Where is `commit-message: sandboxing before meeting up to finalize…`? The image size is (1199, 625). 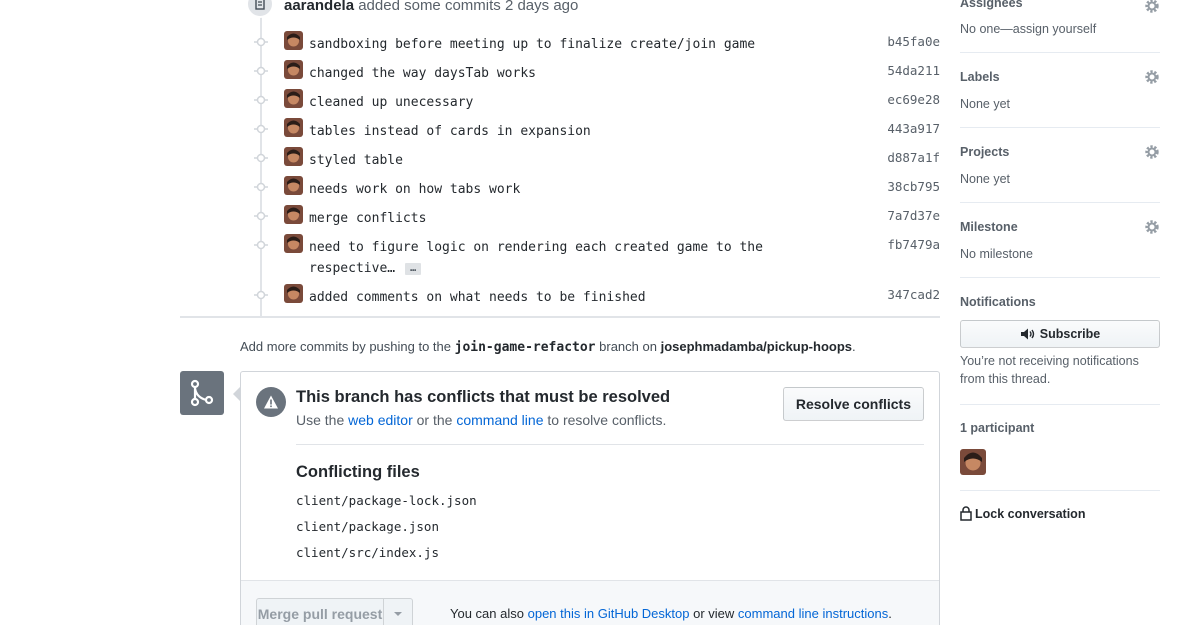
commit-message: sandboxing before meeting up to finalize… is located at coordinates (532, 44).